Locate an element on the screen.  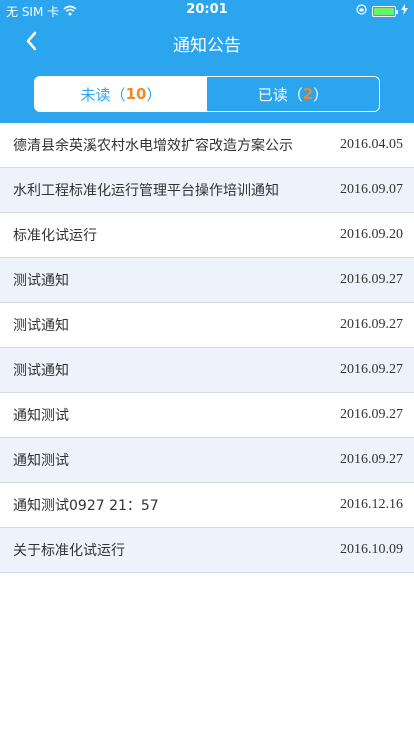
notice-date: 2016.09.20 is located at coordinates (371, 234).